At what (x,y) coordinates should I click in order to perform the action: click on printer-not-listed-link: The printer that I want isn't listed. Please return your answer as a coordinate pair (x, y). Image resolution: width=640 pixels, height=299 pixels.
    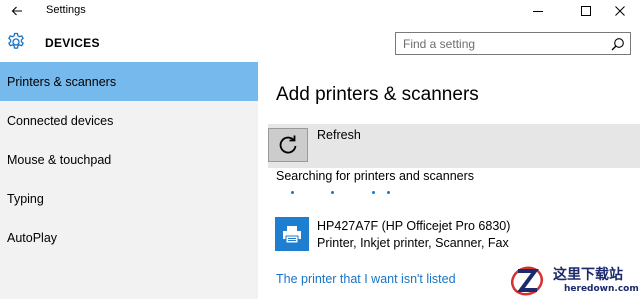
    Looking at the image, I should click on (366, 279).